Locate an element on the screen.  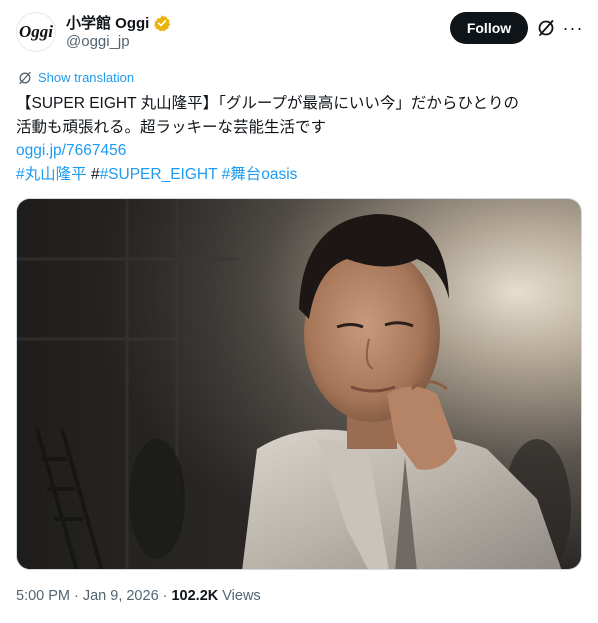
hashtag-line: #丸山隆平 ##SUPER_EIGHT #舞台oasis is located at coordinates (299, 175).